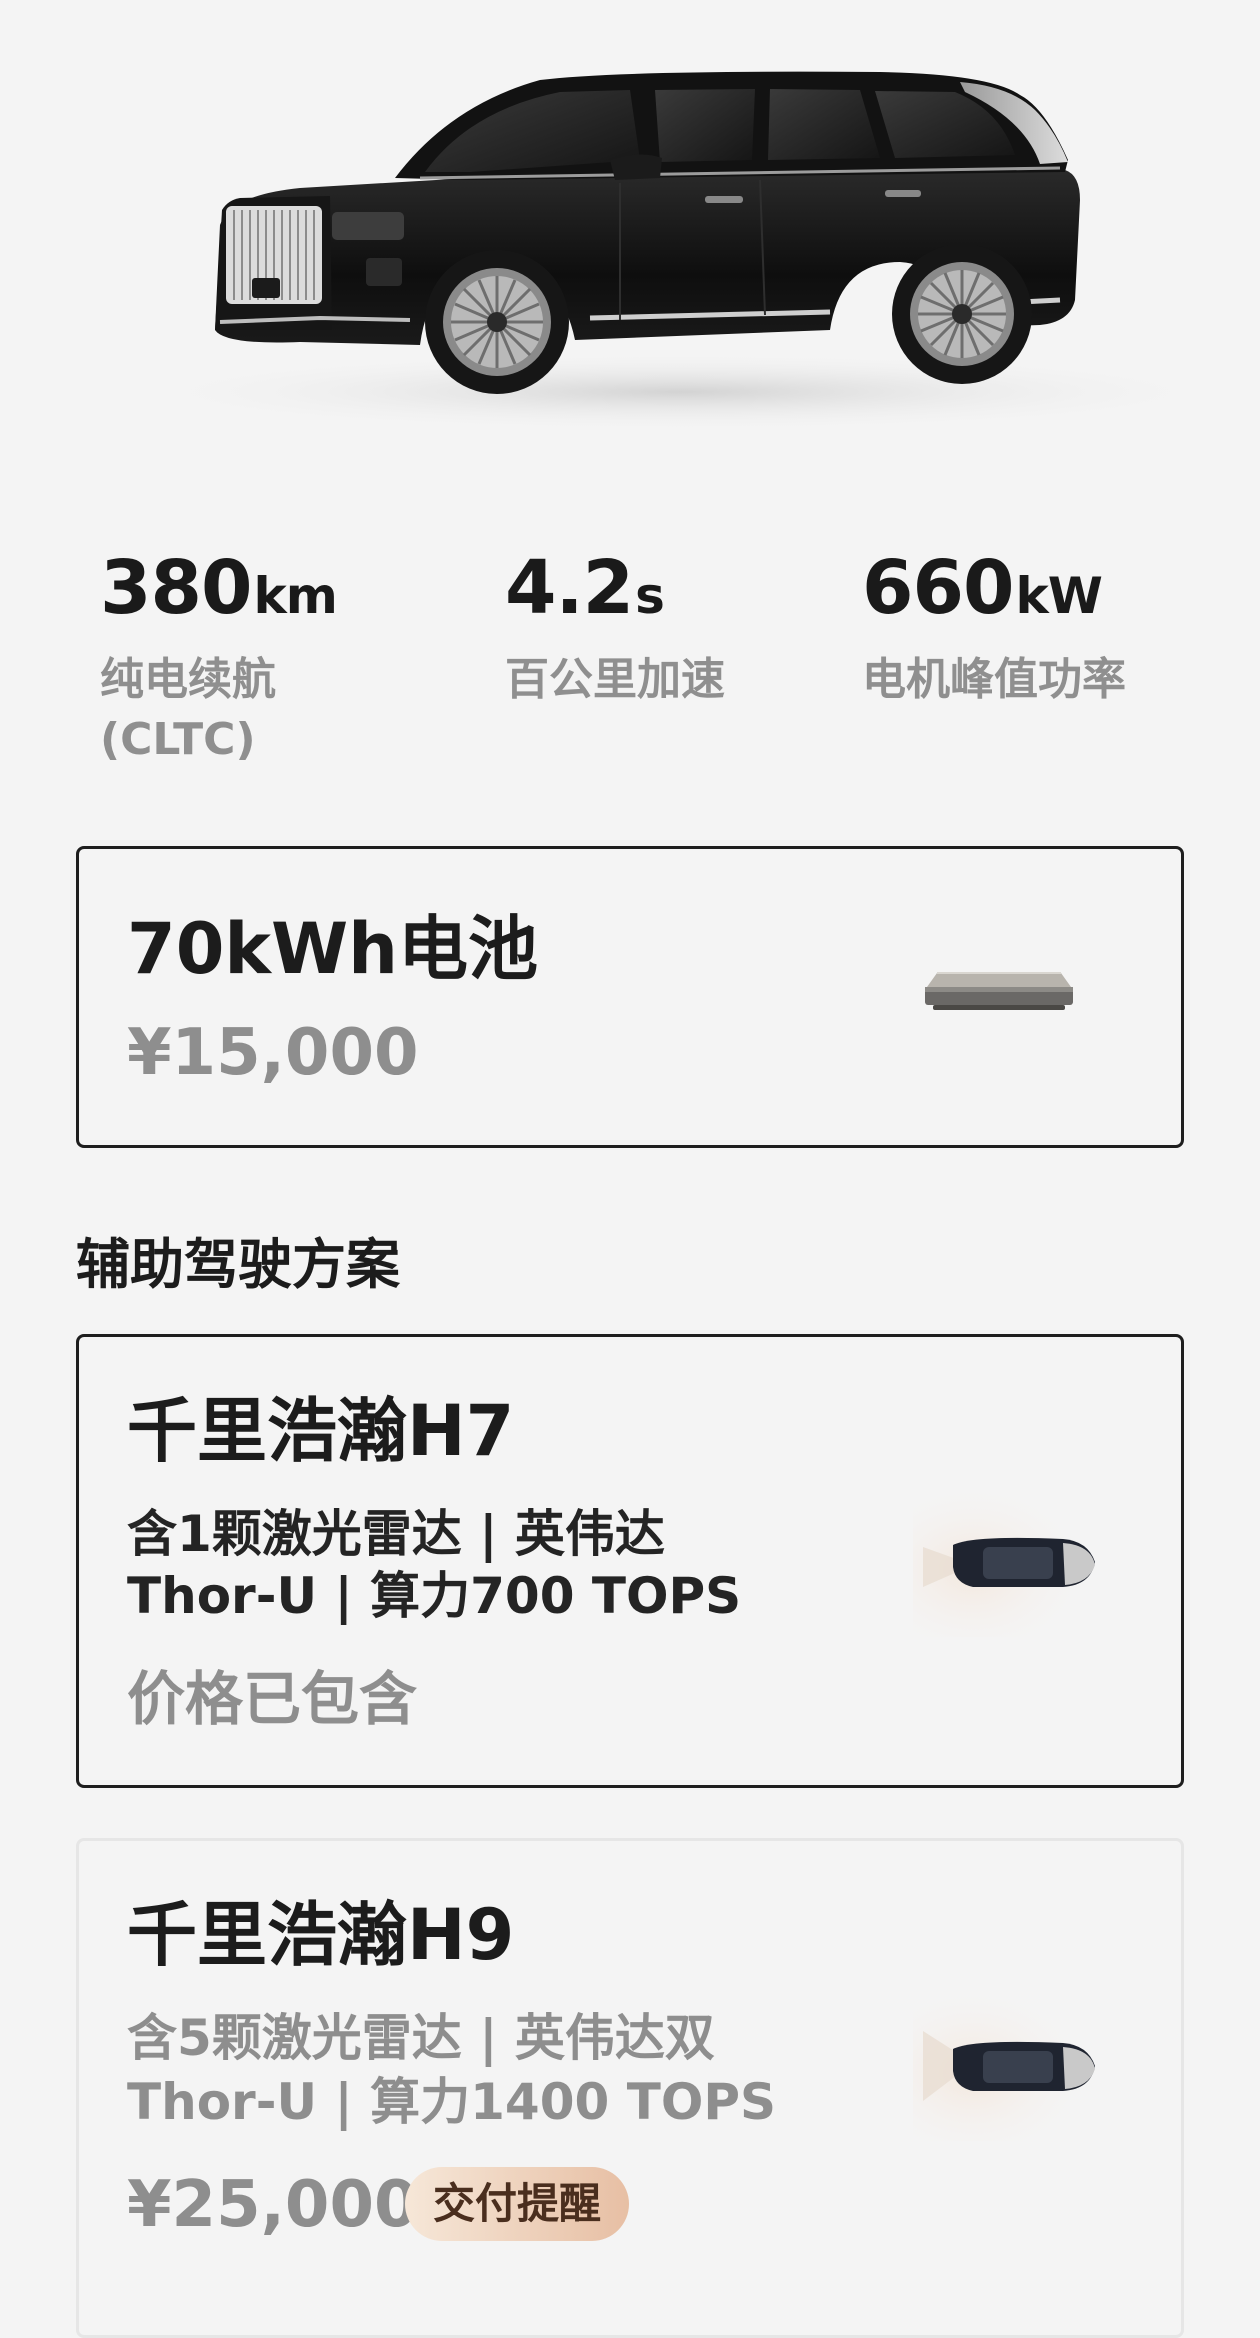 This screenshot has height=2338, width=1260. Describe the element at coordinates (273, 1053) in the screenshot. I see `battery-price: ¥15,000` at that location.